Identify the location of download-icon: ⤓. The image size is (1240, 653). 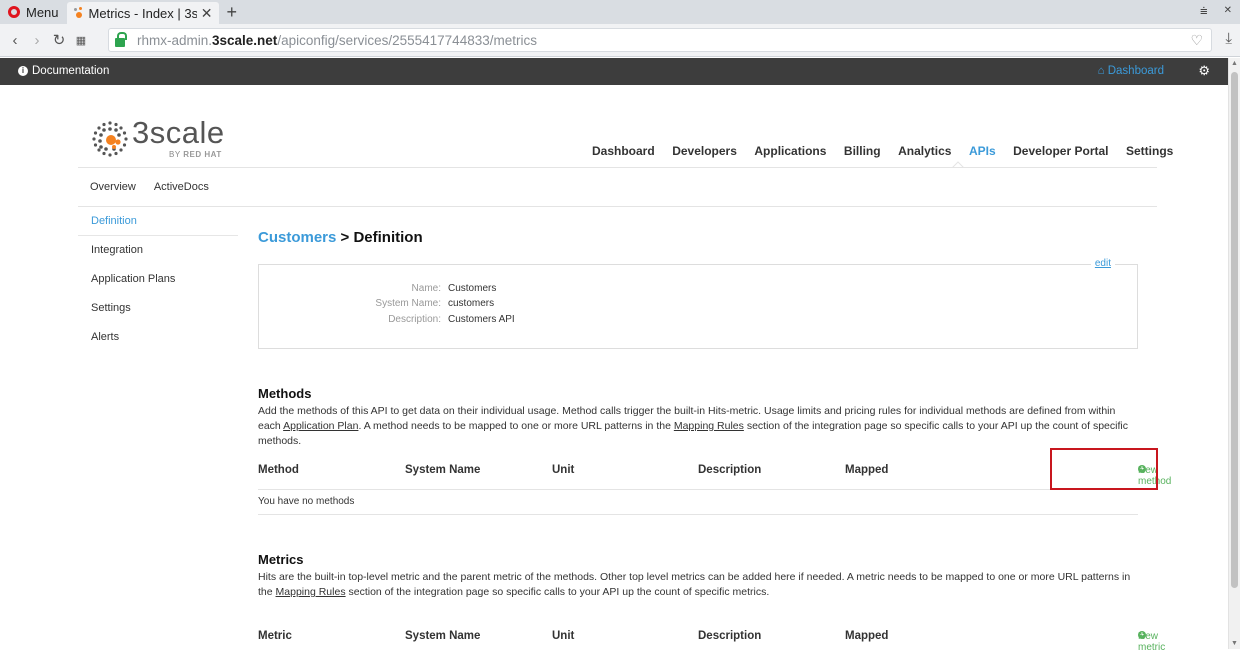
(1228, 38).